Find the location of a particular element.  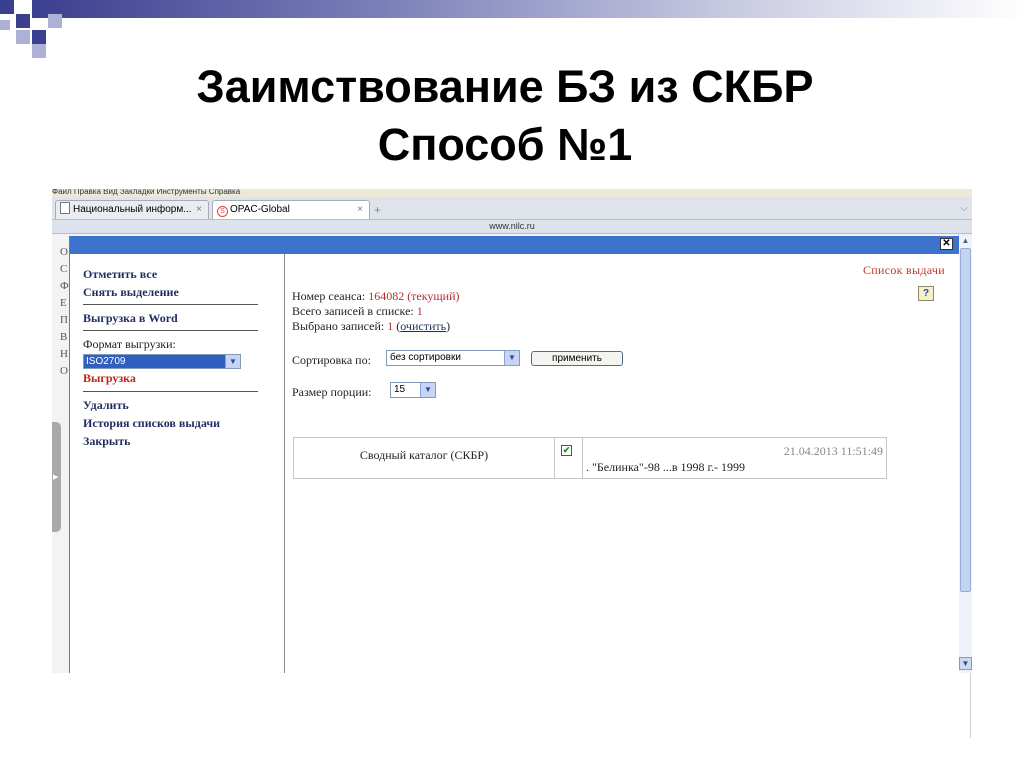

tab-national: Национальный информ... × is located at coordinates (132, 209).